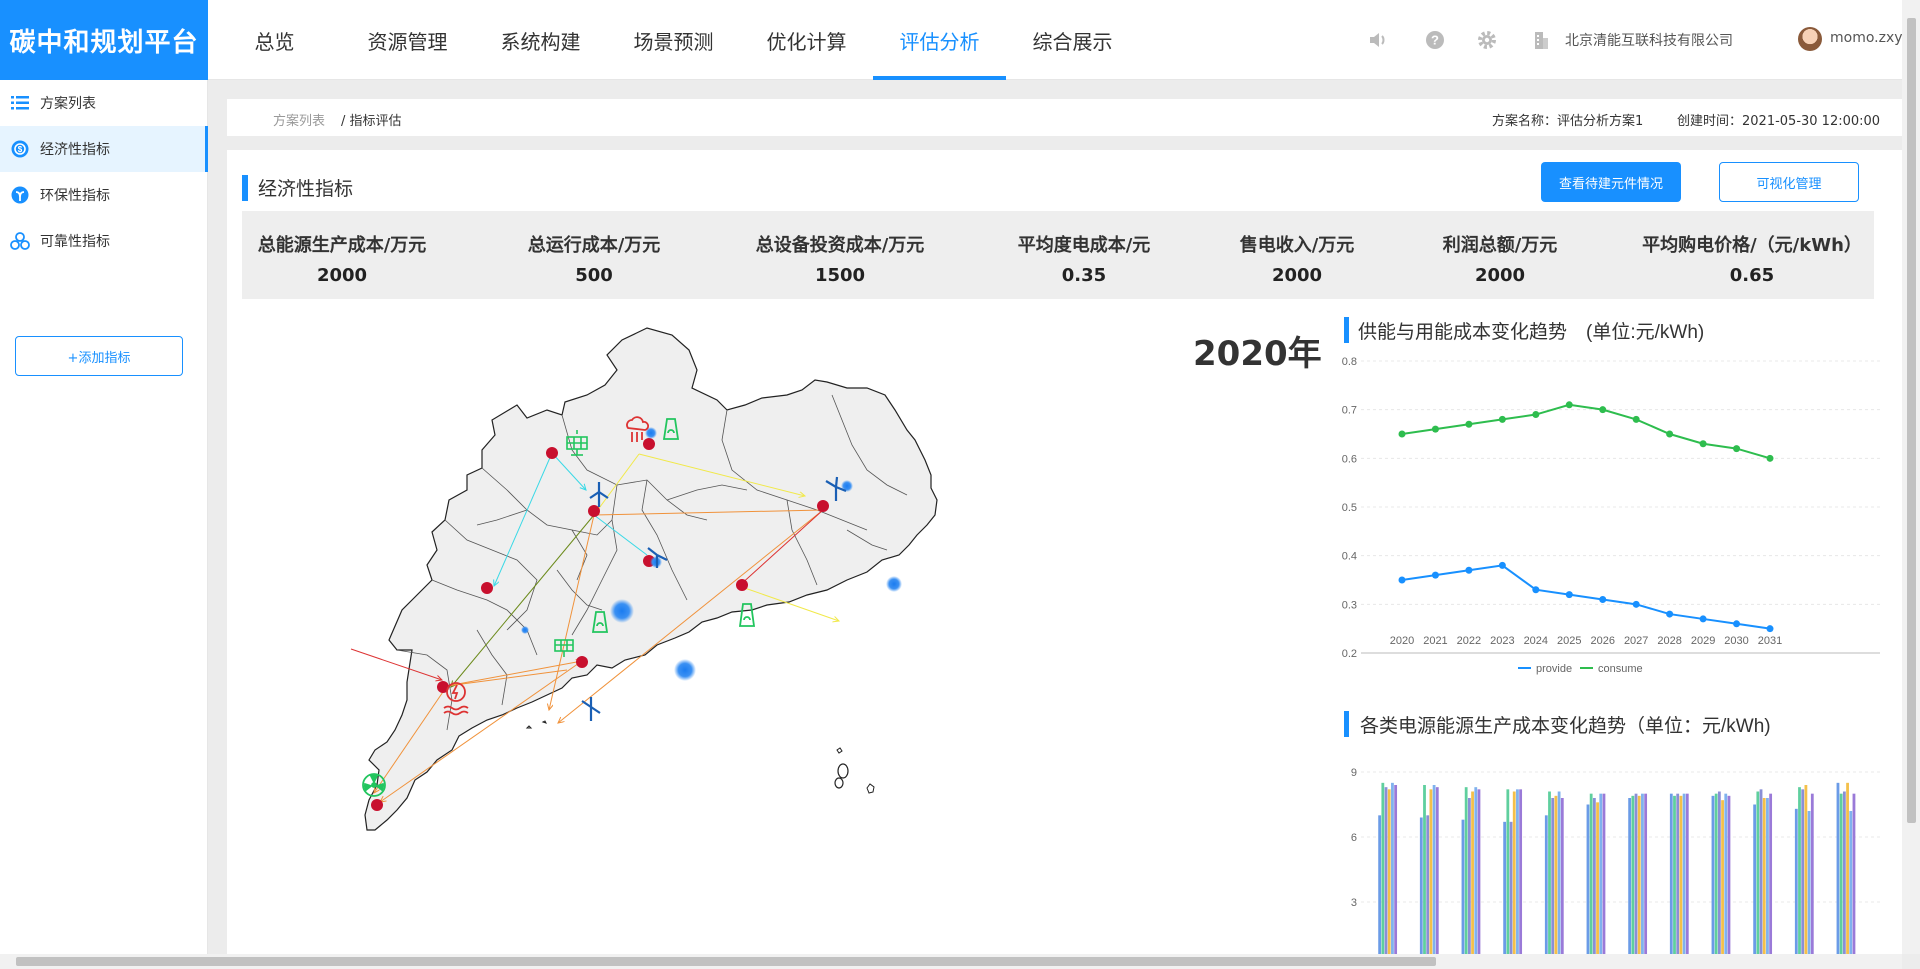  What do you see at coordinates (1809, 882) in the screenshot?
I see `bar-2030-s4` at bounding box center [1809, 882].